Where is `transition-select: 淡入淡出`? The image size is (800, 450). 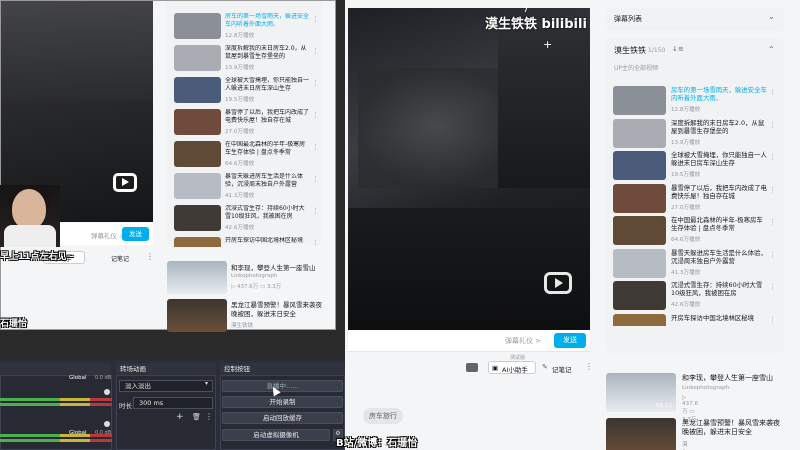 transition-select: 淡入淡出 is located at coordinates (166, 386).